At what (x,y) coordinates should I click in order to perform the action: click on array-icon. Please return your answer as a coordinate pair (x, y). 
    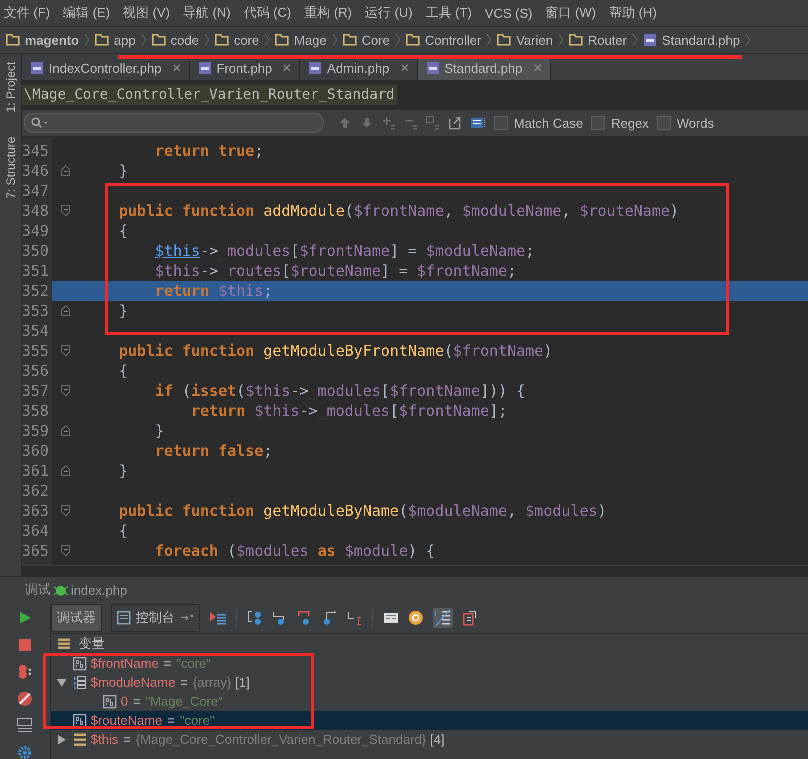
    Looking at the image, I should click on (80, 683).